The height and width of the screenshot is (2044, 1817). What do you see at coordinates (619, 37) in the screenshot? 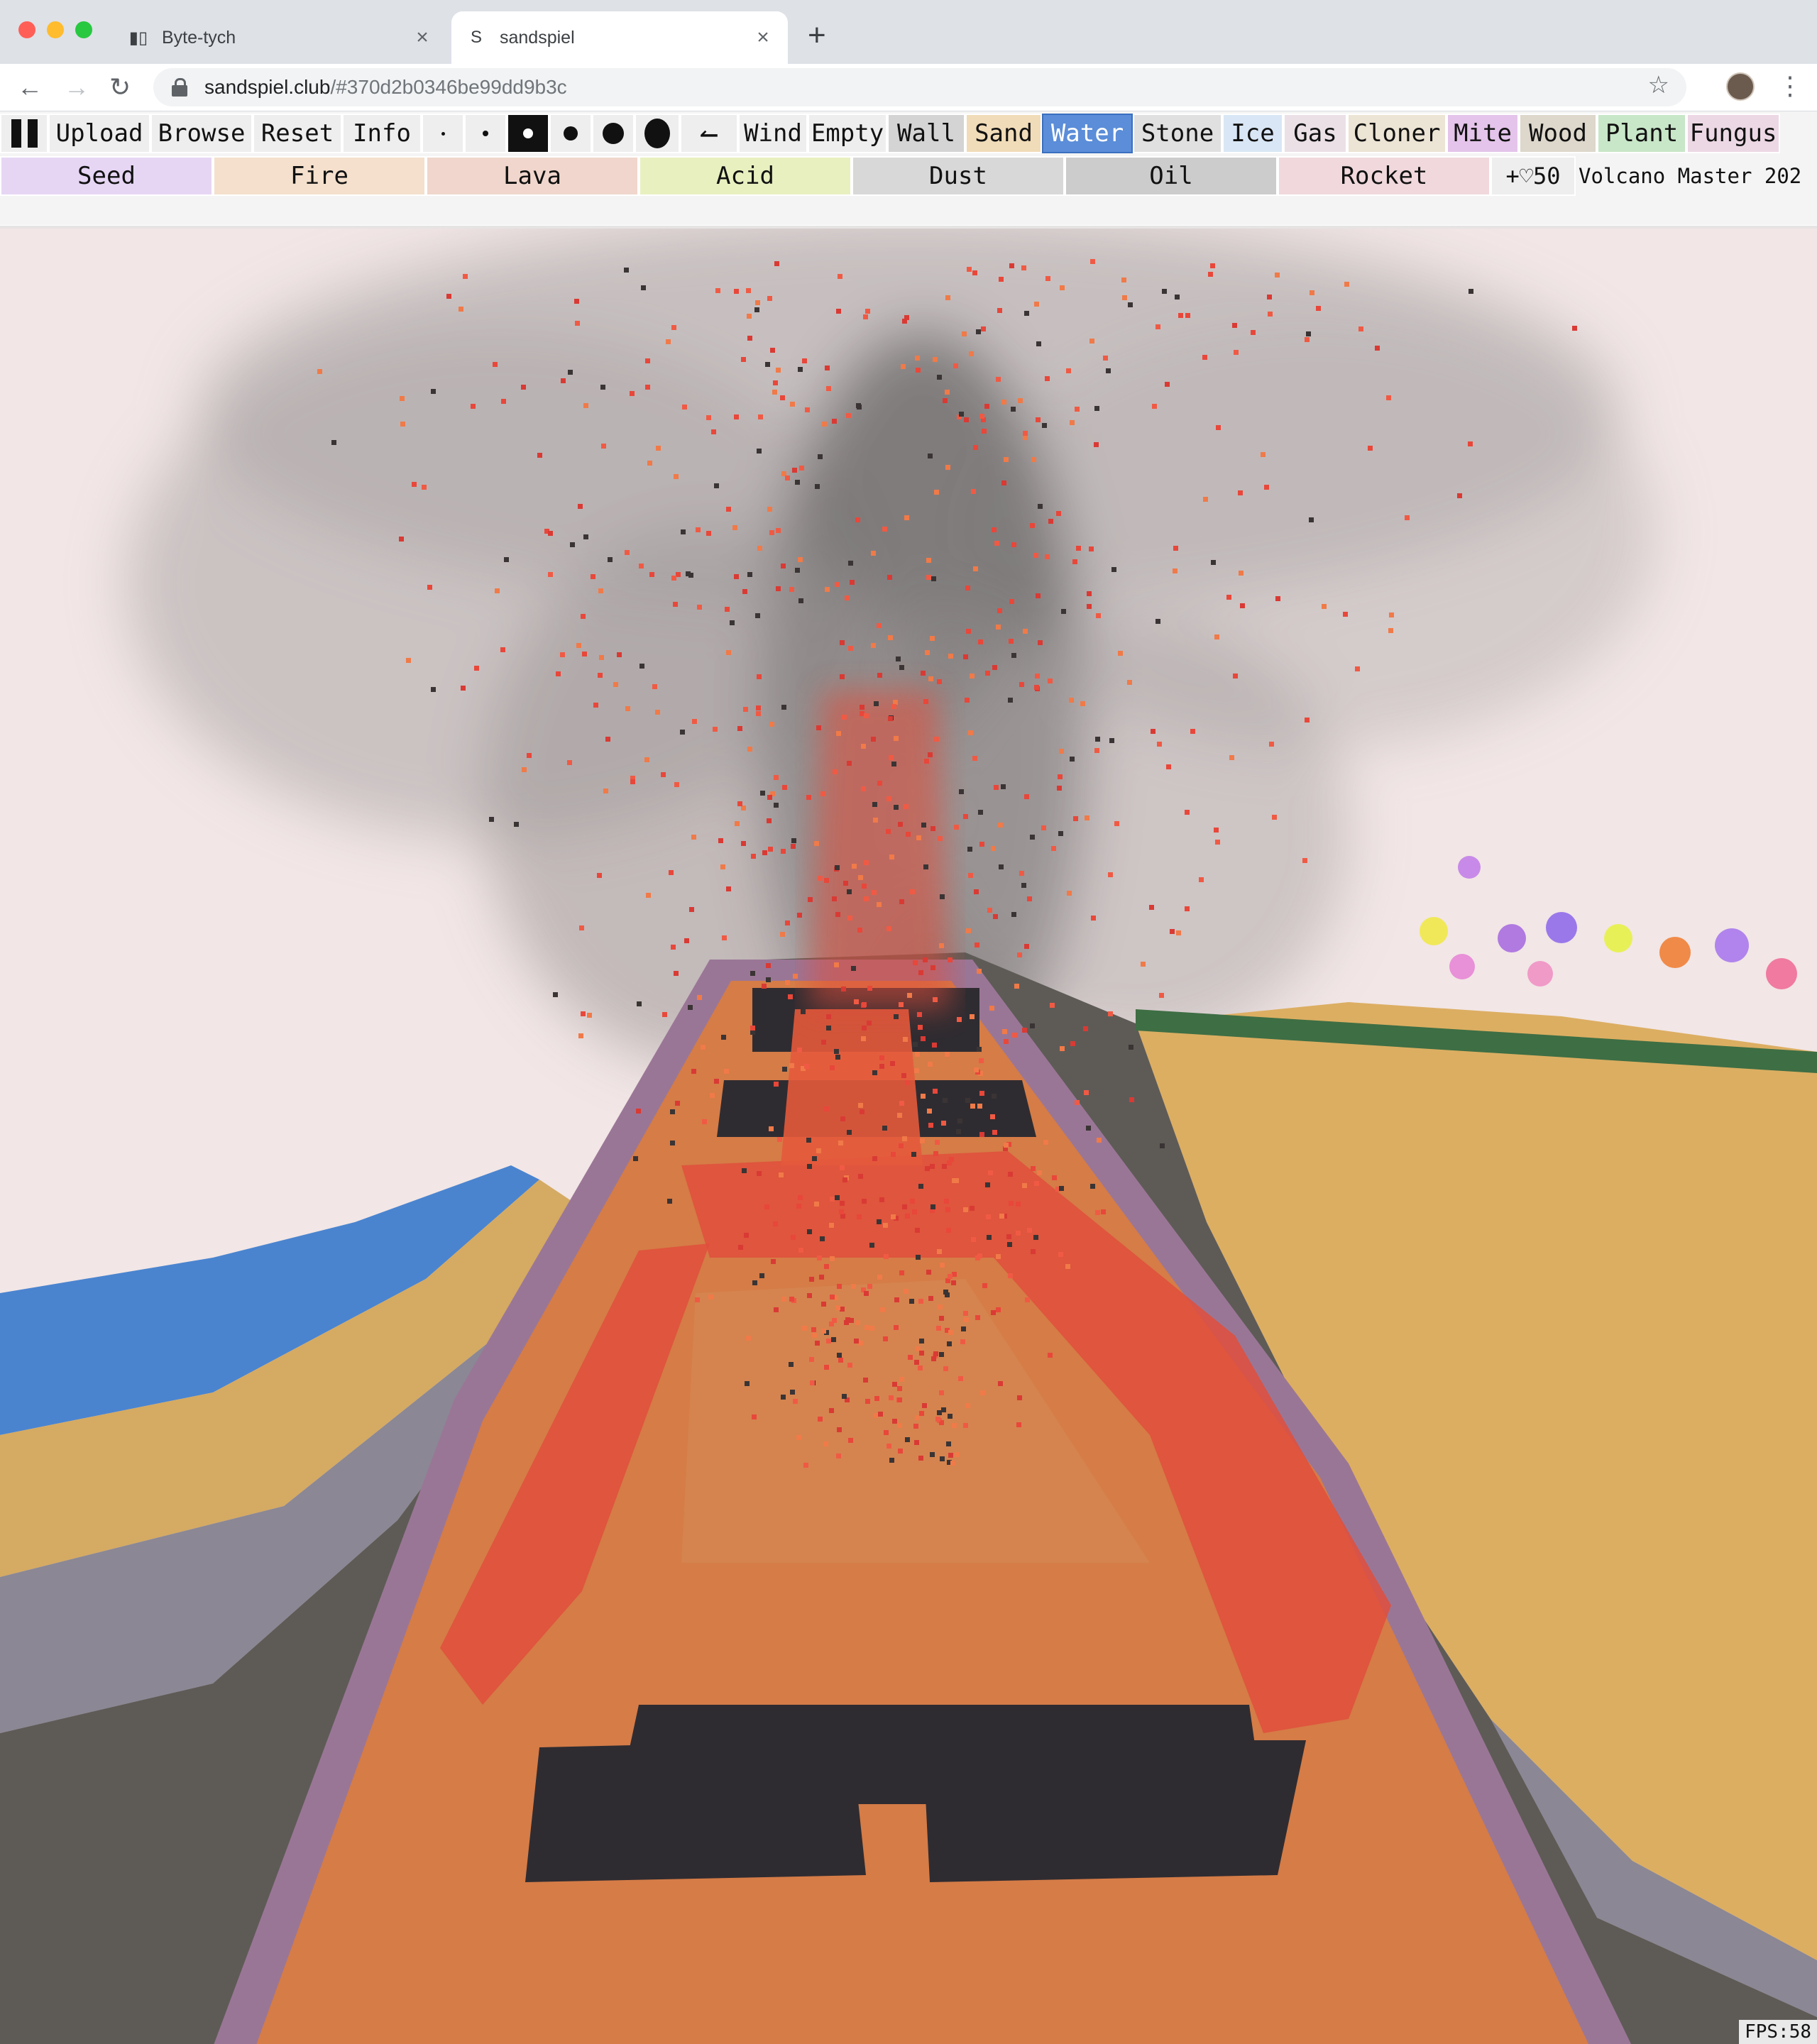
I see `tab-sandspiel: S sandspiel ×` at bounding box center [619, 37].